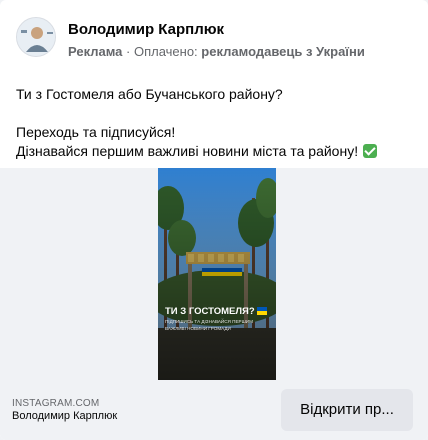 This screenshot has height=440, width=428. What do you see at coordinates (209, 320) in the screenshot?
I see `story-subline: ПІДПИШИСЬ ТА ДІЗНАВАЙСЯ ПЕРШИМ` at bounding box center [209, 320].